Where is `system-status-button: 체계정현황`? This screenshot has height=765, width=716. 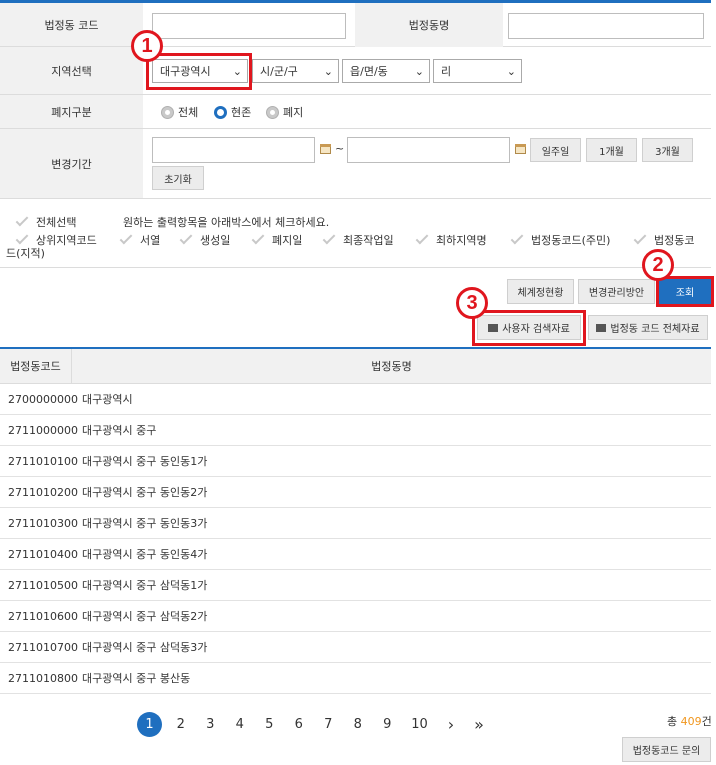 system-status-button: 체계정현황 is located at coordinates (540, 291).